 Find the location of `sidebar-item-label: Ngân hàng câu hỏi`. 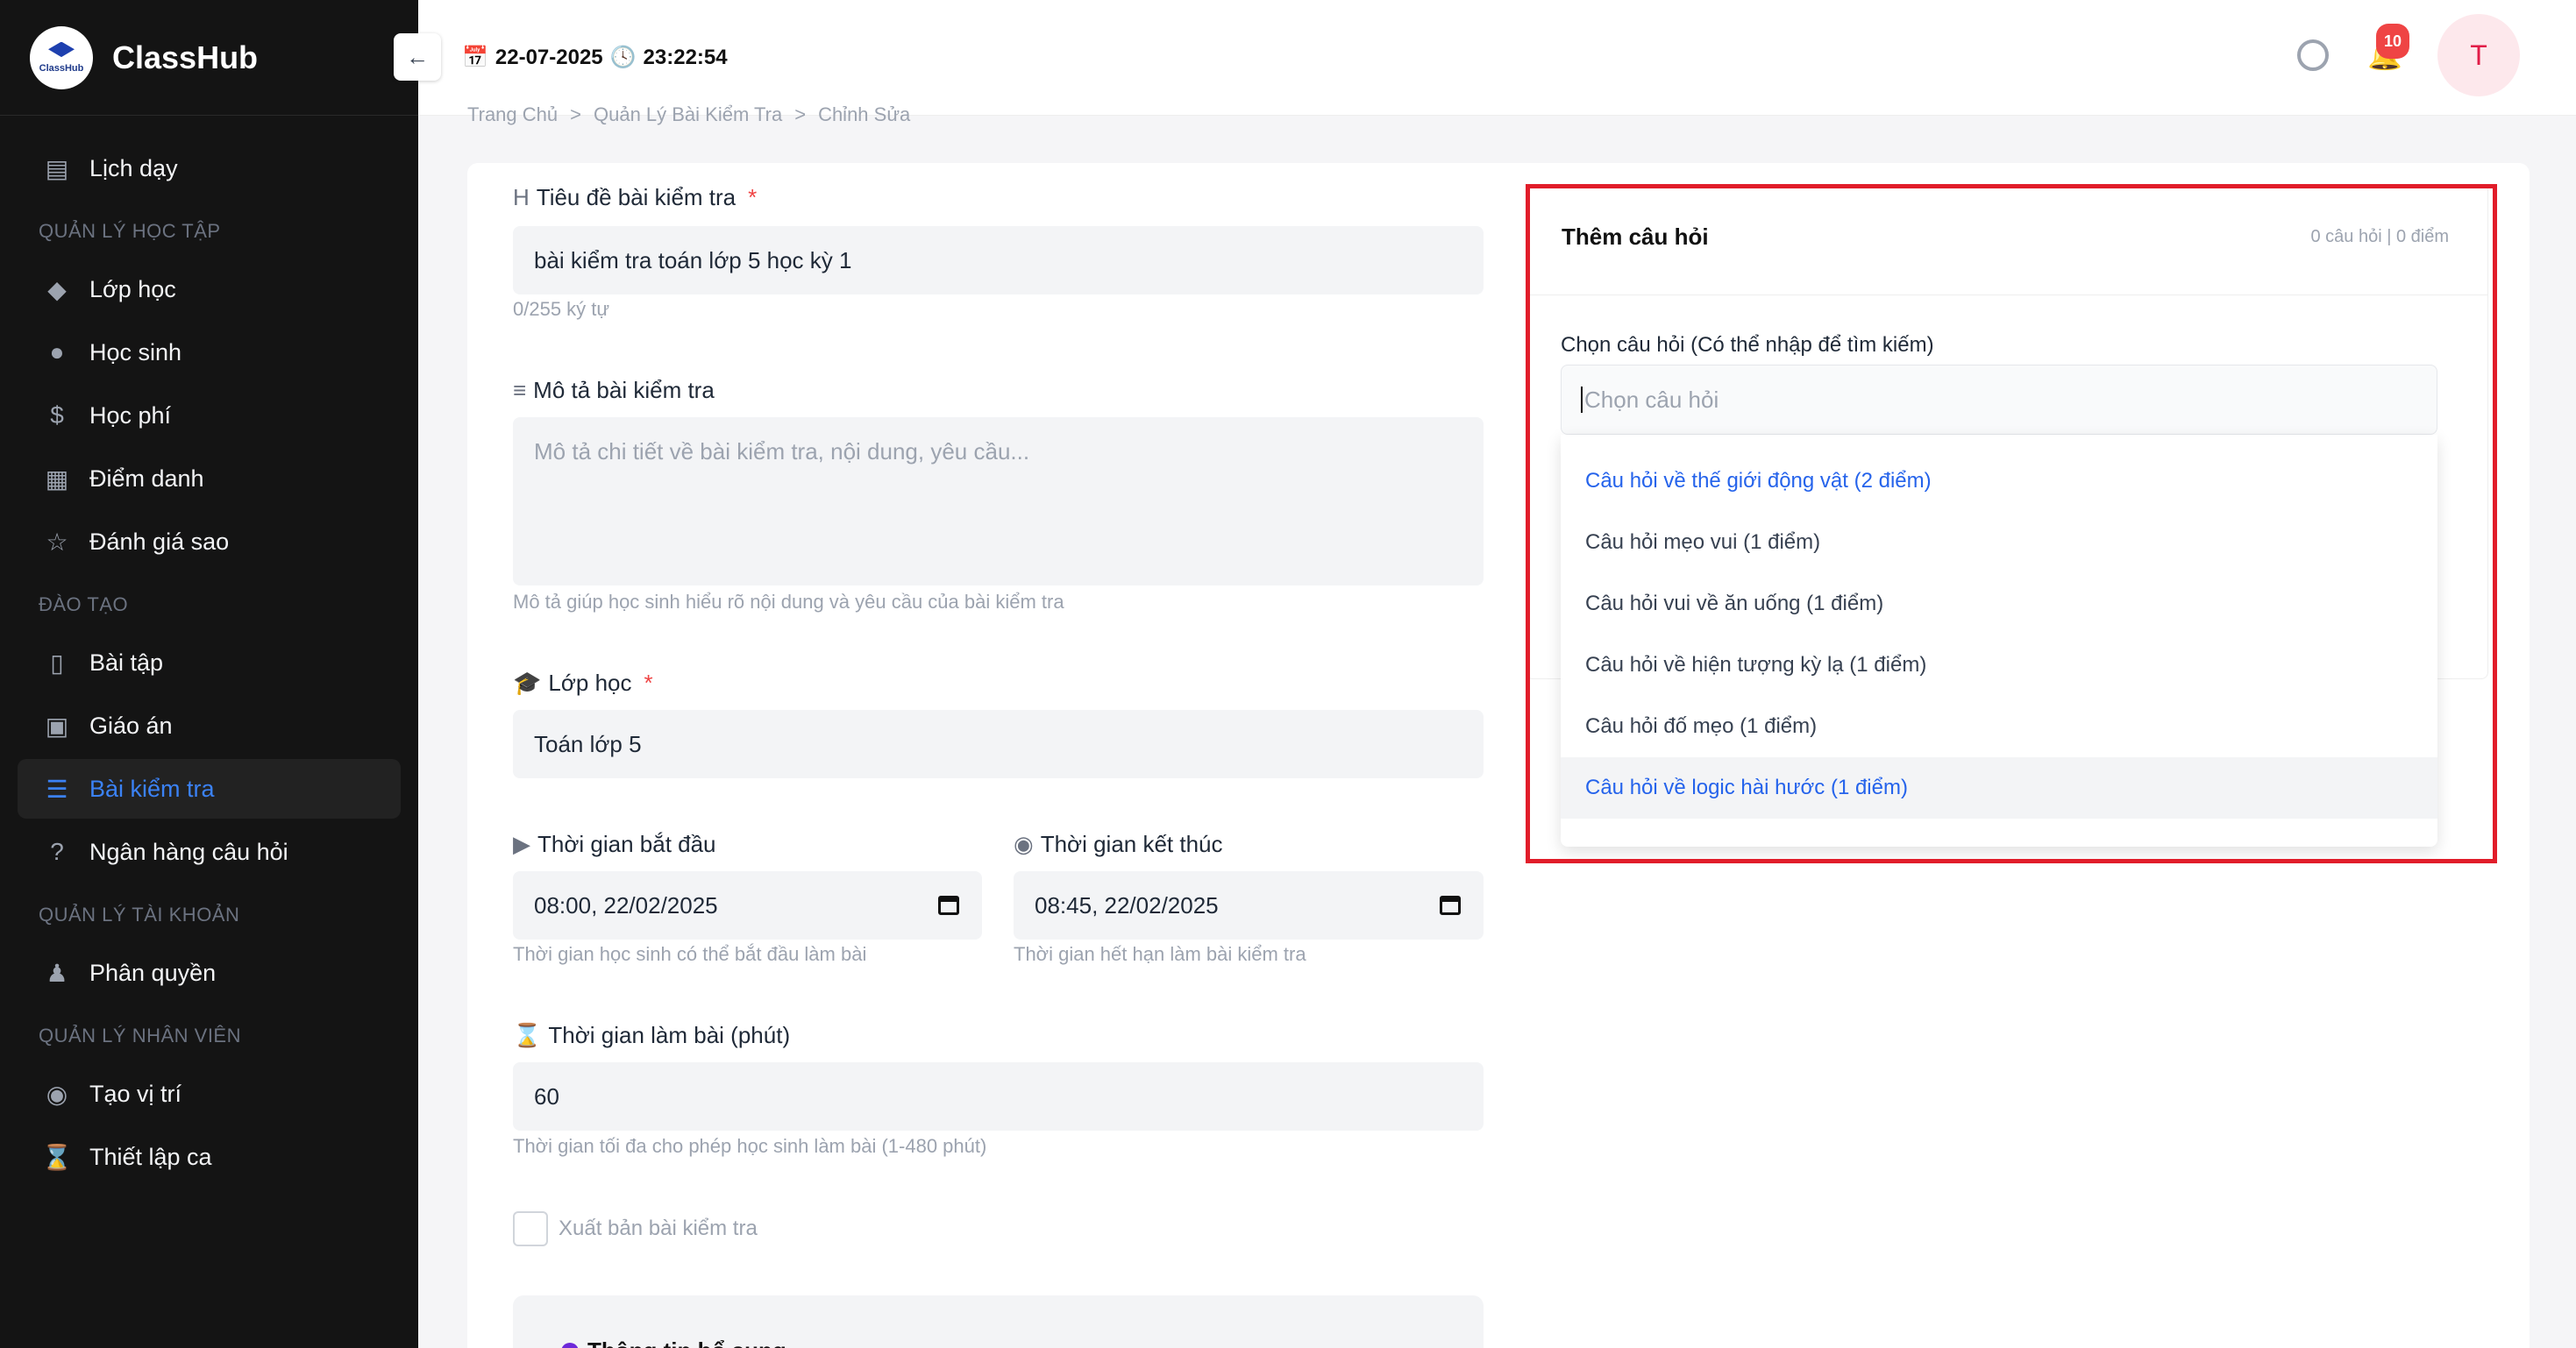

sidebar-item-label: Ngân hàng câu hỏi is located at coordinates (188, 851).